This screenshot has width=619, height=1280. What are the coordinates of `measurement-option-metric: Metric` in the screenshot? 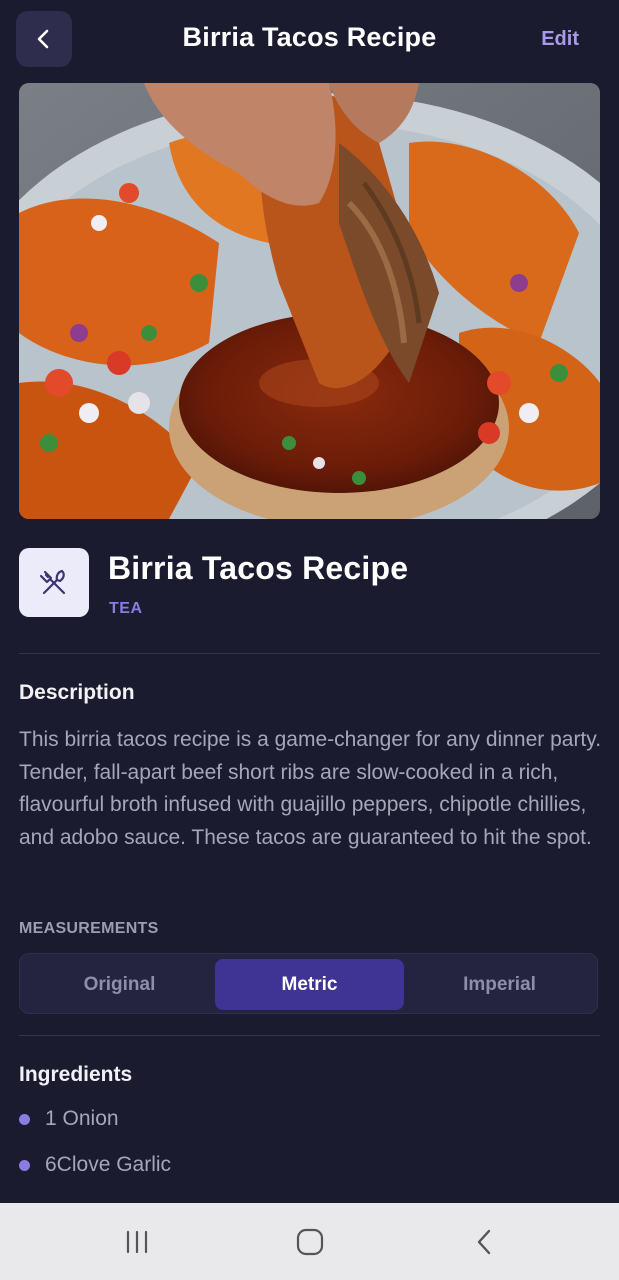 It's located at (309, 984).